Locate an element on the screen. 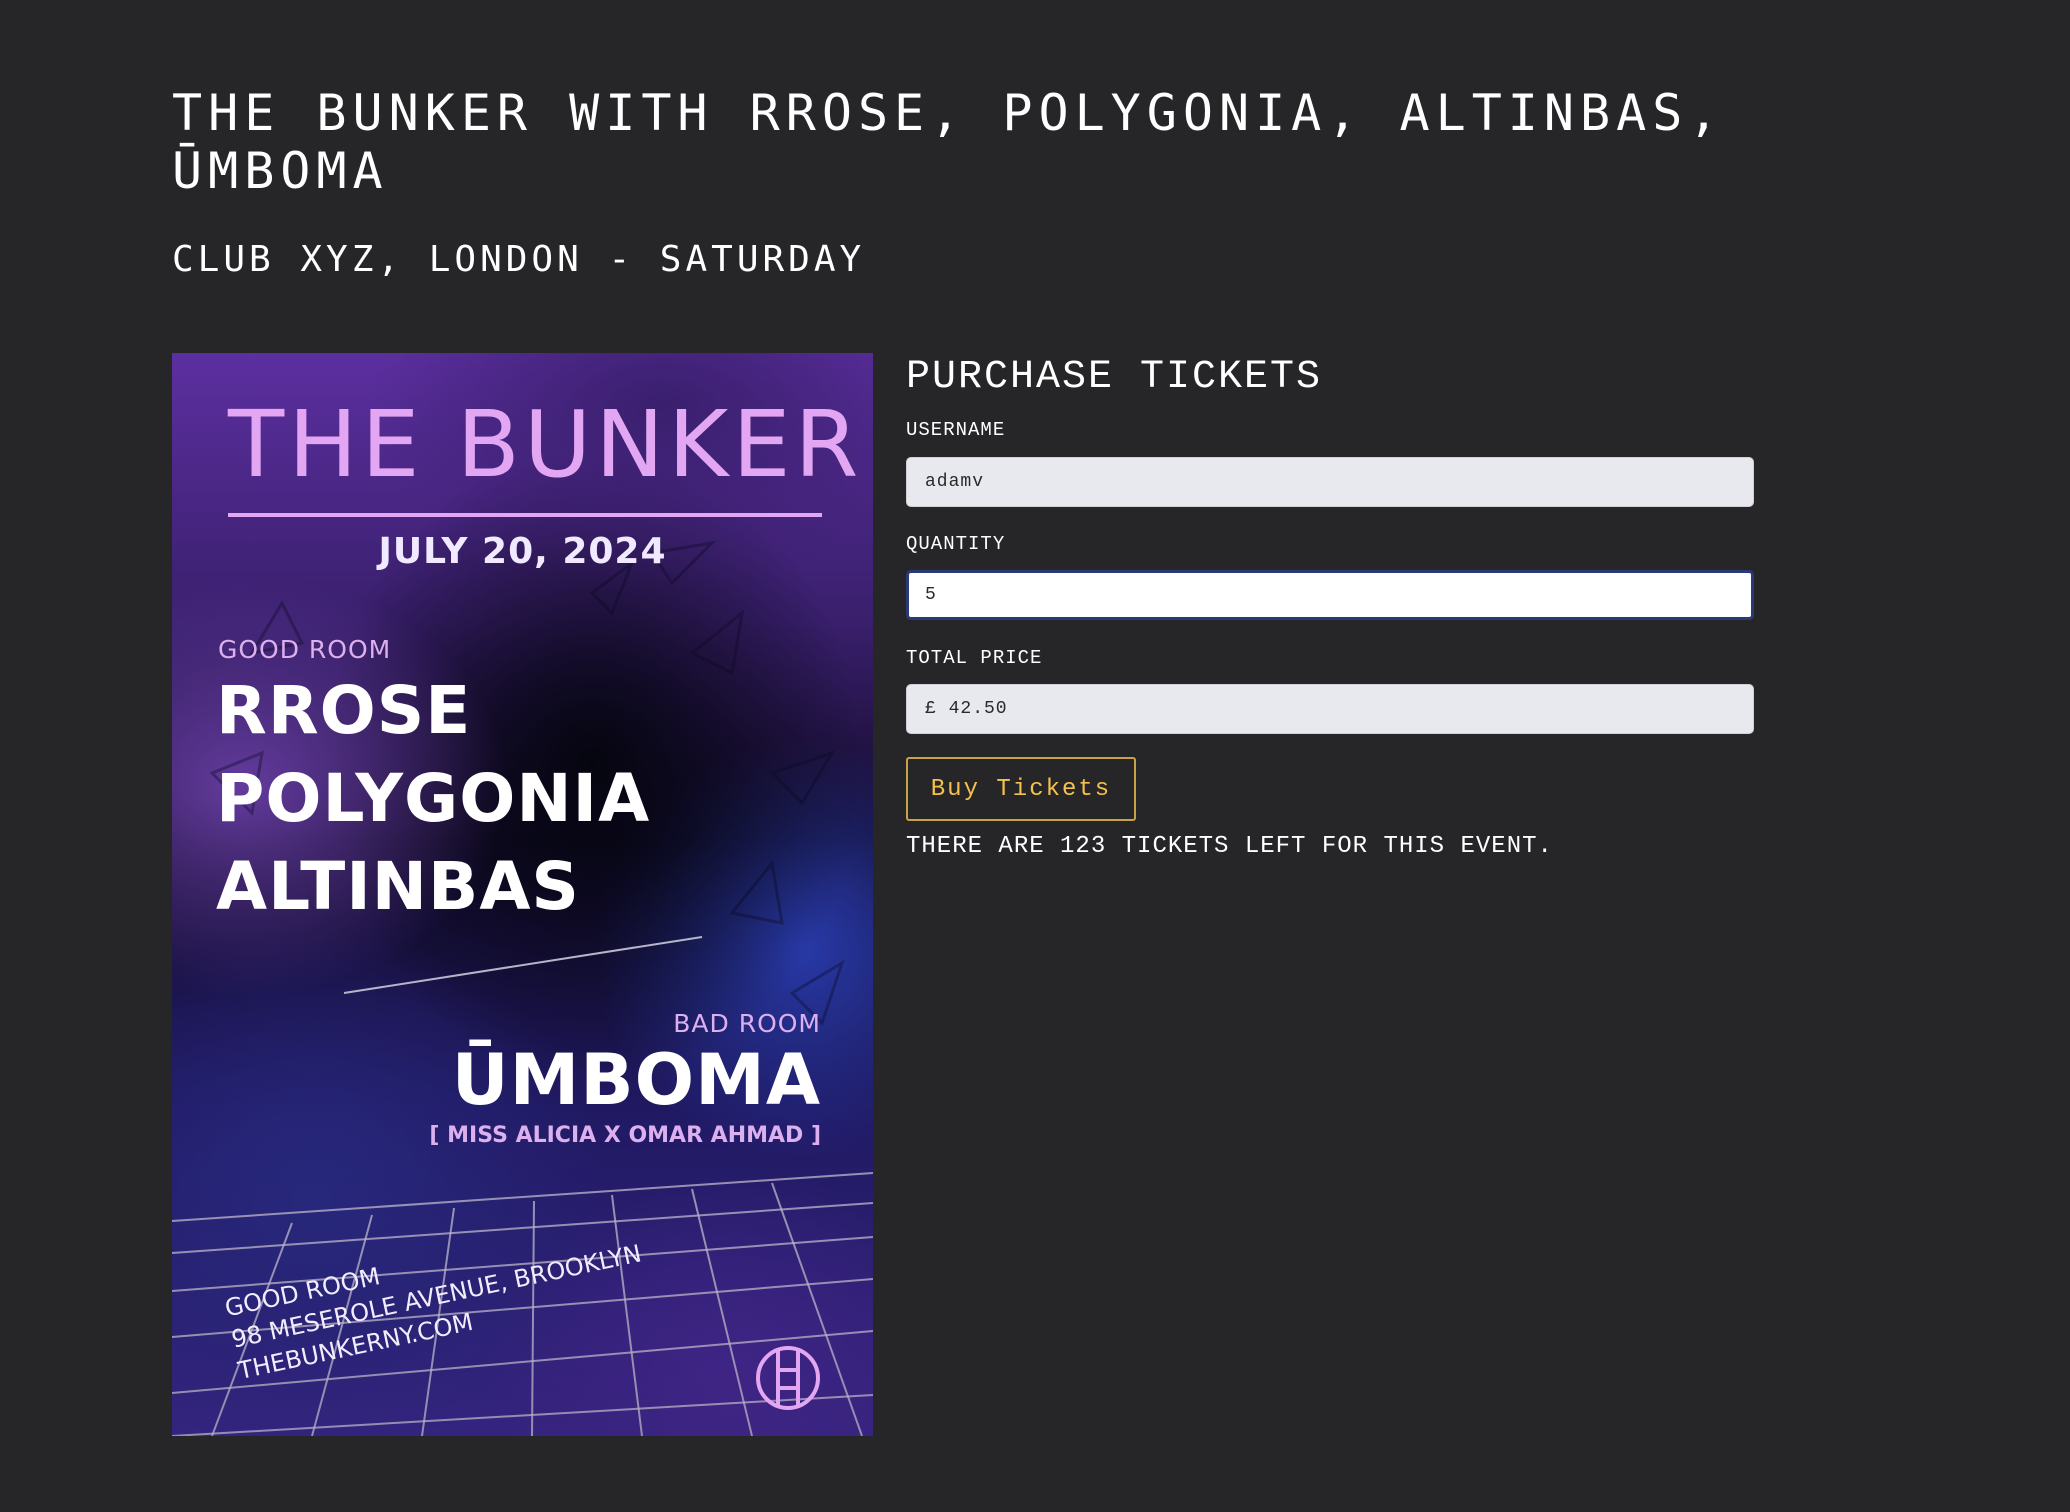 Image resolution: width=2070 pixels, height=1512 pixels. poster-bad-room-label: BAD ROOM is located at coordinates (747, 1023).